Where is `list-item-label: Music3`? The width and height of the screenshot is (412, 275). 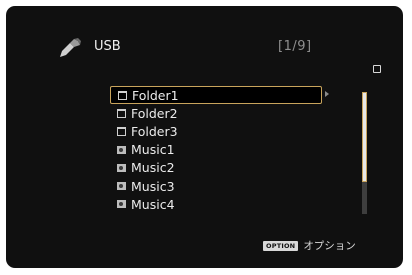 list-item-label: Music3 is located at coordinates (153, 186).